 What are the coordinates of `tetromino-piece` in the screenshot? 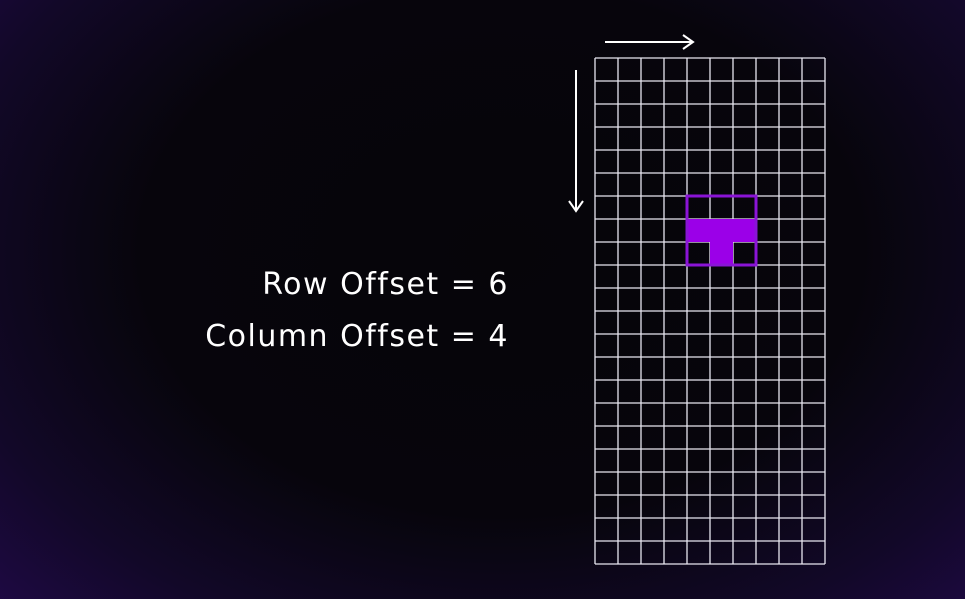 It's located at (721, 230).